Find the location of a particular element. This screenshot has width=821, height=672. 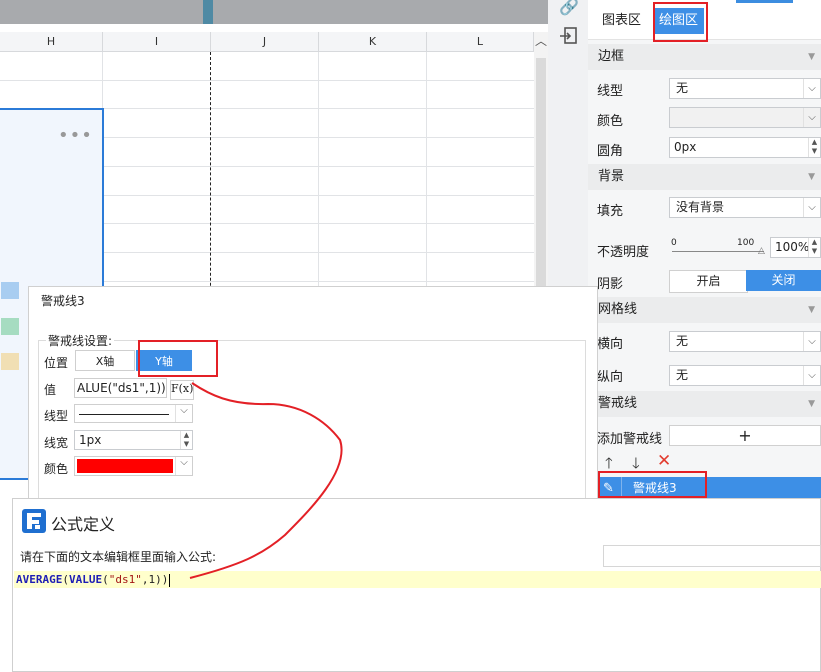

group-title: 警戒线设置: is located at coordinates (80, 340).